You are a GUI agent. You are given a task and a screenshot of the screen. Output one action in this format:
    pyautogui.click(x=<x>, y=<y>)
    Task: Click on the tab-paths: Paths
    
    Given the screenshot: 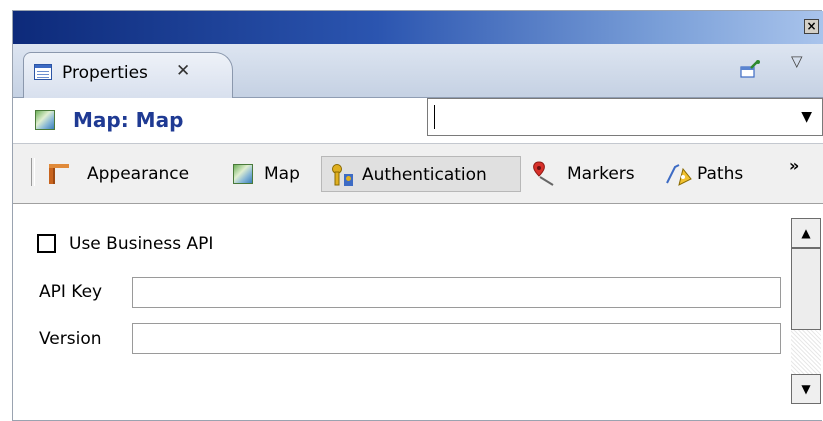 What is the action you would take?
    pyautogui.click(x=716, y=174)
    